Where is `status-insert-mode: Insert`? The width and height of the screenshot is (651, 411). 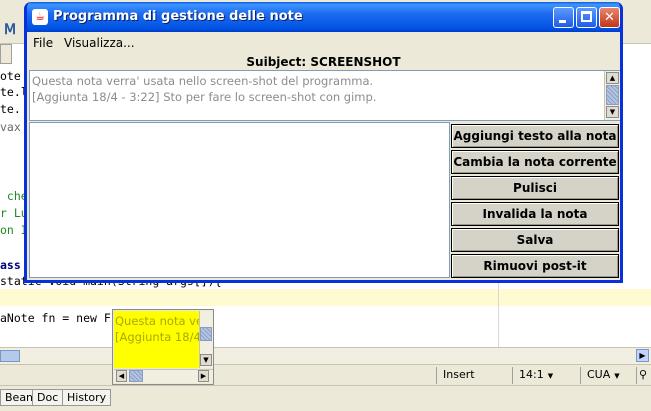
status-insert-mode: Insert is located at coordinates (474, 375).